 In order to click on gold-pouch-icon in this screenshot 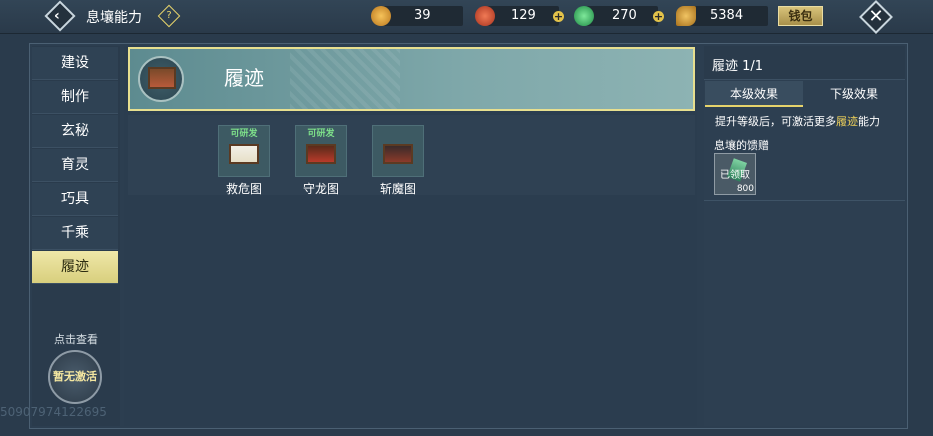, I will do `click(381, 16)`.